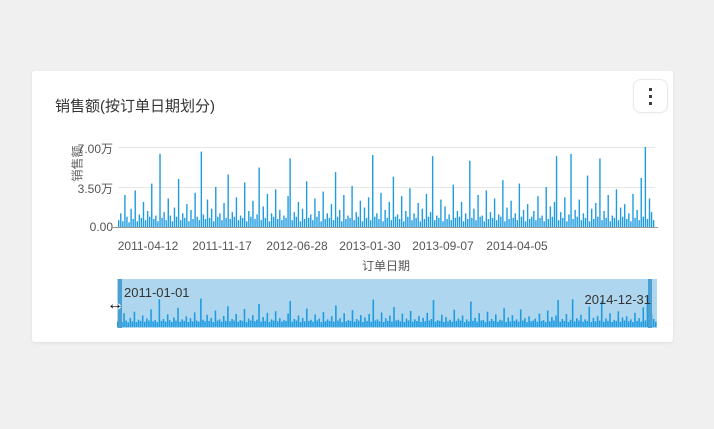 This screenshot has width=714, height=429. Describe the element at coordinates (385, 227) in the screenshot. I see `x-axis-line` at that location.